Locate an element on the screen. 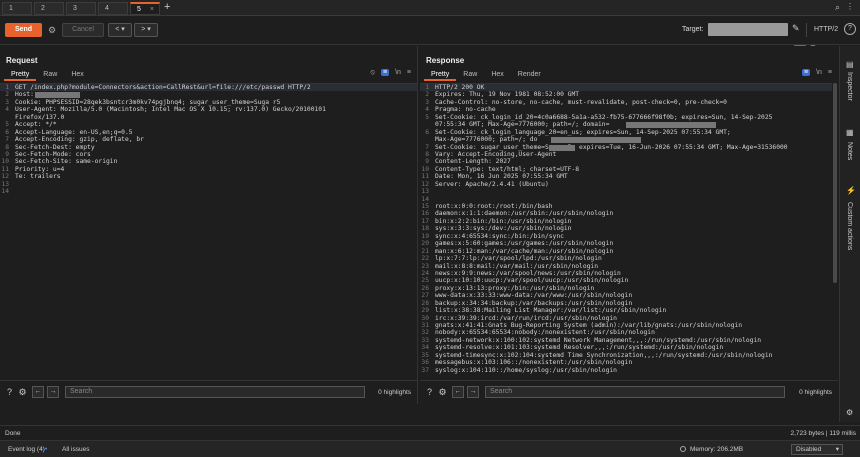  more-options-icon: ⋮ is located at coordinates (850, 6).